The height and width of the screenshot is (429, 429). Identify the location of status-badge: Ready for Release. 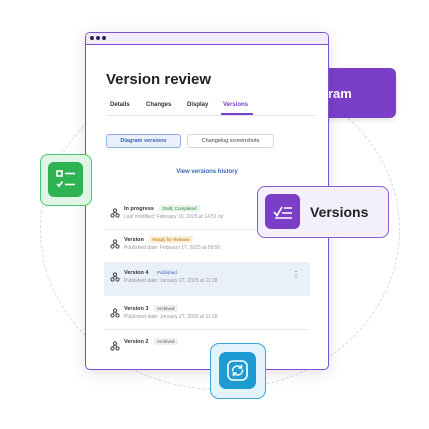
(171, 239).